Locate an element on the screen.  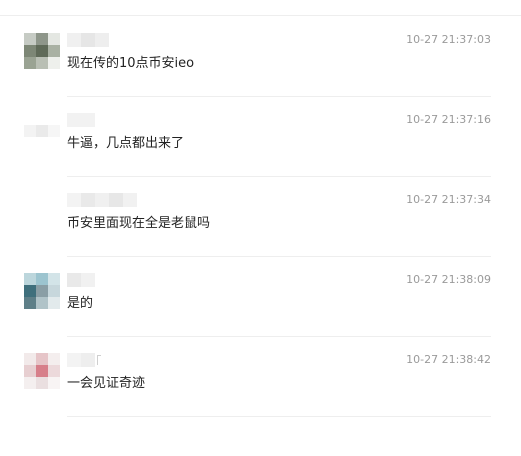
comment-text: 币安里面现在全是老鼠吗 is located at coordinates (139, 223).